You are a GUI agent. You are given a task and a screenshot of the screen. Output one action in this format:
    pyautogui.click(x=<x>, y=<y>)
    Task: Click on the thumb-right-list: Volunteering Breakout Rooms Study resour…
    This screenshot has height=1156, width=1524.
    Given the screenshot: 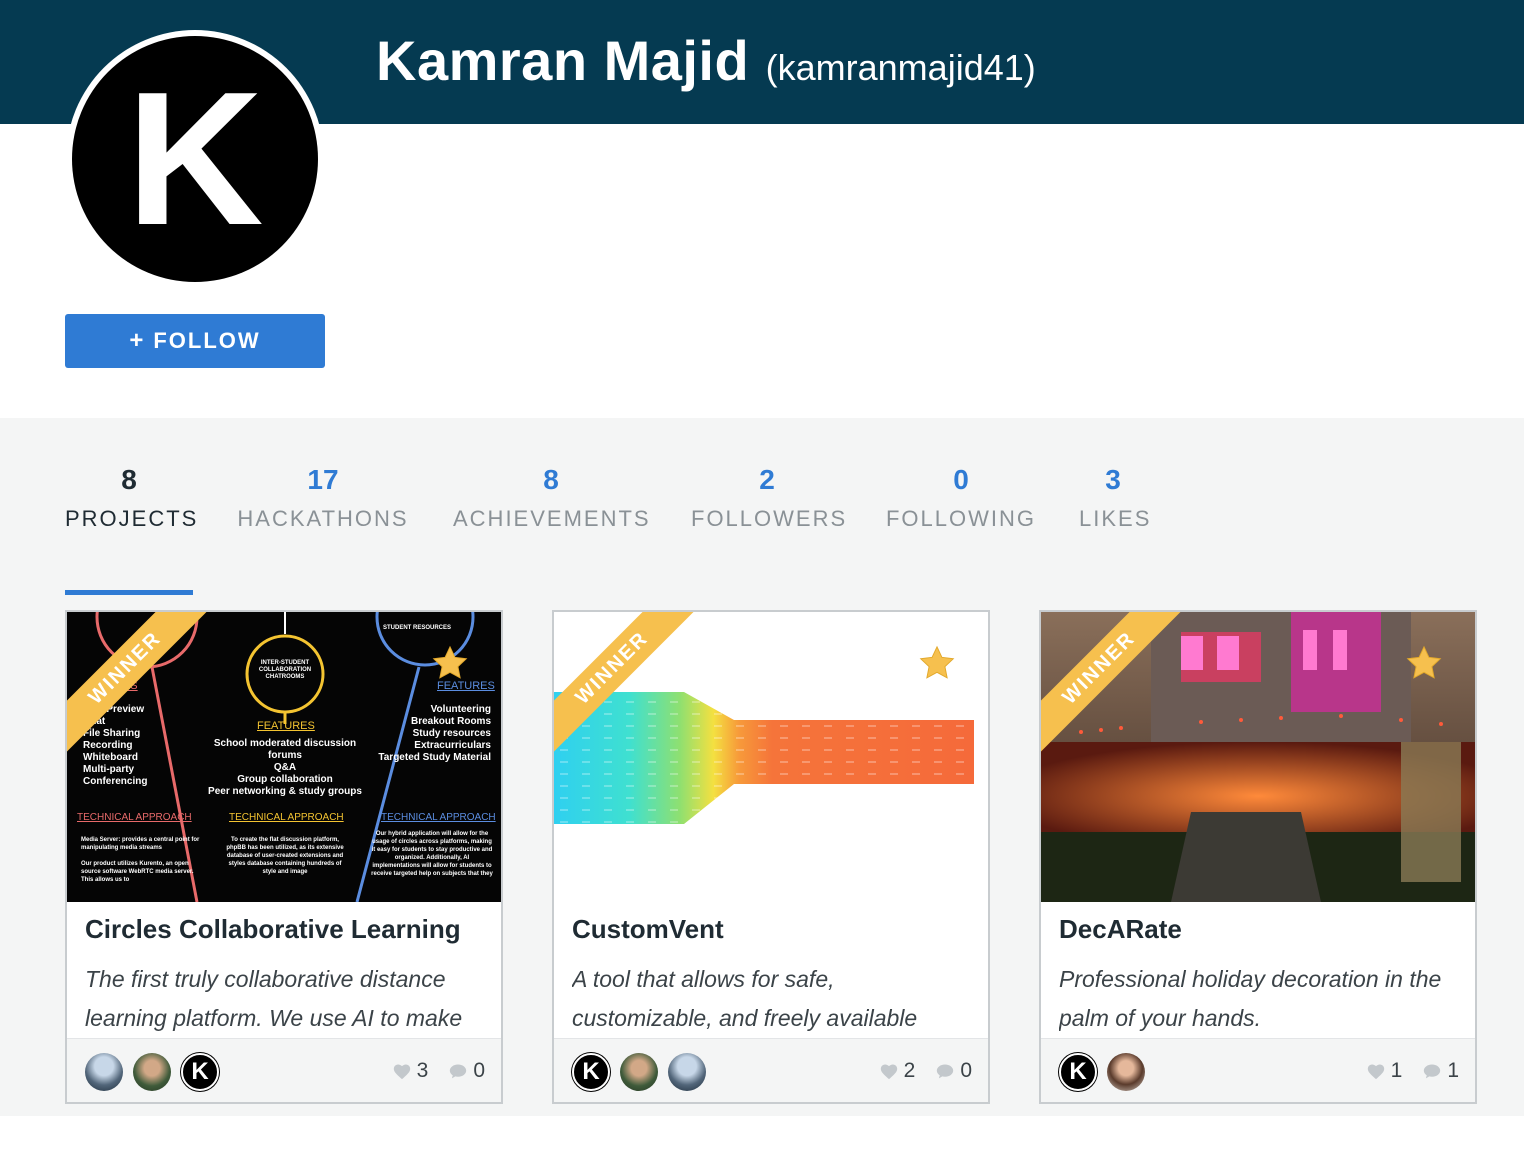 What is the action you would take?
    pyautogui.click(x=434, y=733)
    